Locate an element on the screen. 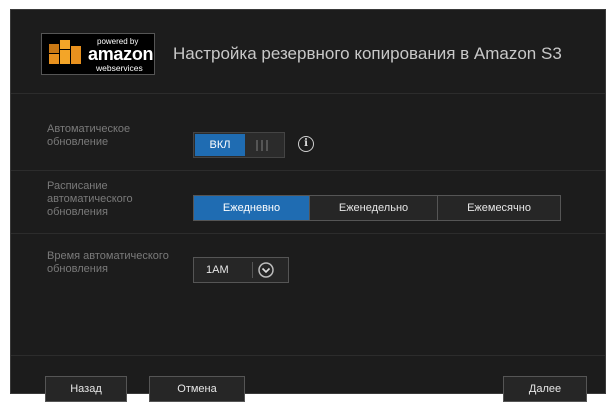 This screenshot has width=616, height=403. time-select: 1AM is located at coordinates (241, 270).